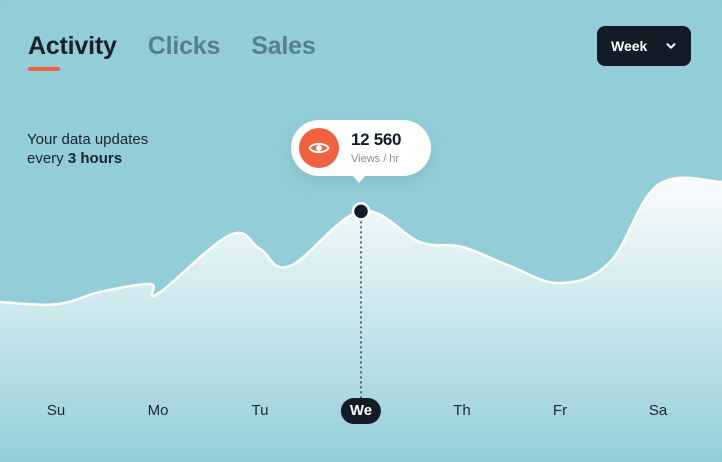 The height and width of the screenshot is (462, 722). I want to click on day-label-tu: Tu, so click(260, 411).